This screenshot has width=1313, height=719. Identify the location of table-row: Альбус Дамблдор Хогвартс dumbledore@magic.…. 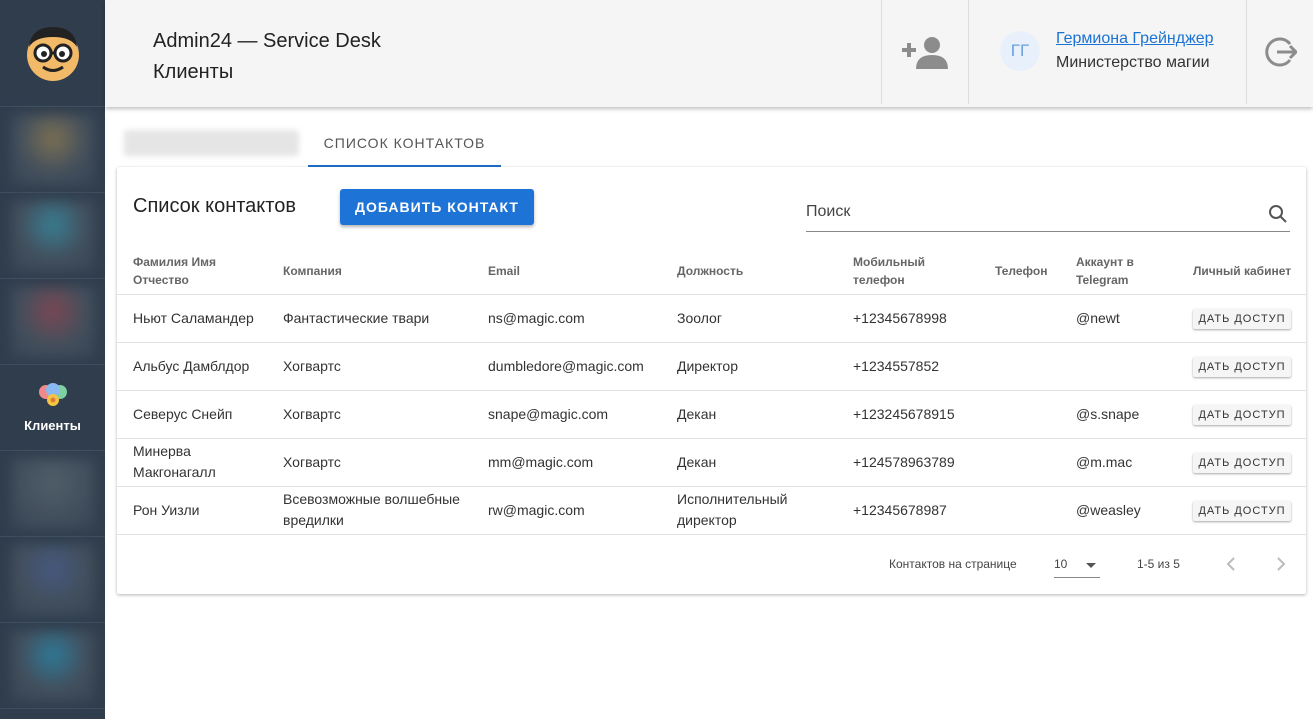
(711, 366).